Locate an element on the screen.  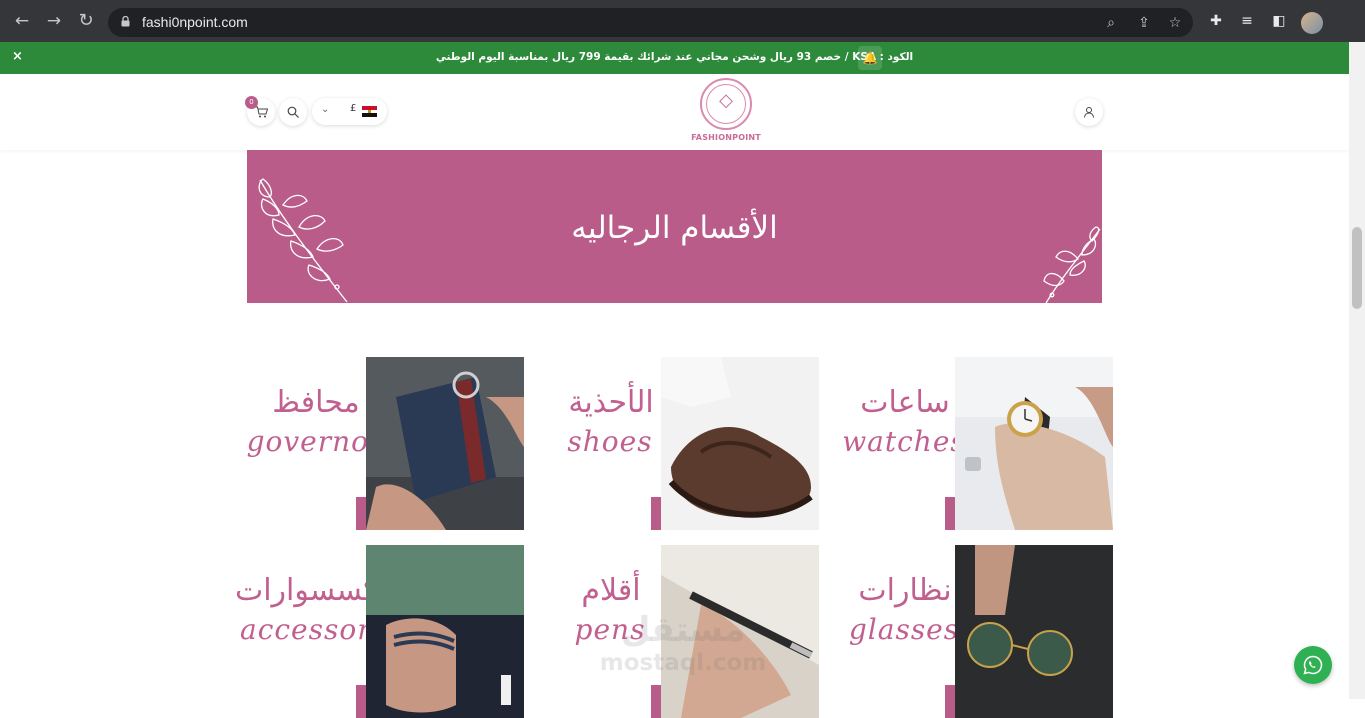
currency-symbol: £ is located at coordinates (353, 108).